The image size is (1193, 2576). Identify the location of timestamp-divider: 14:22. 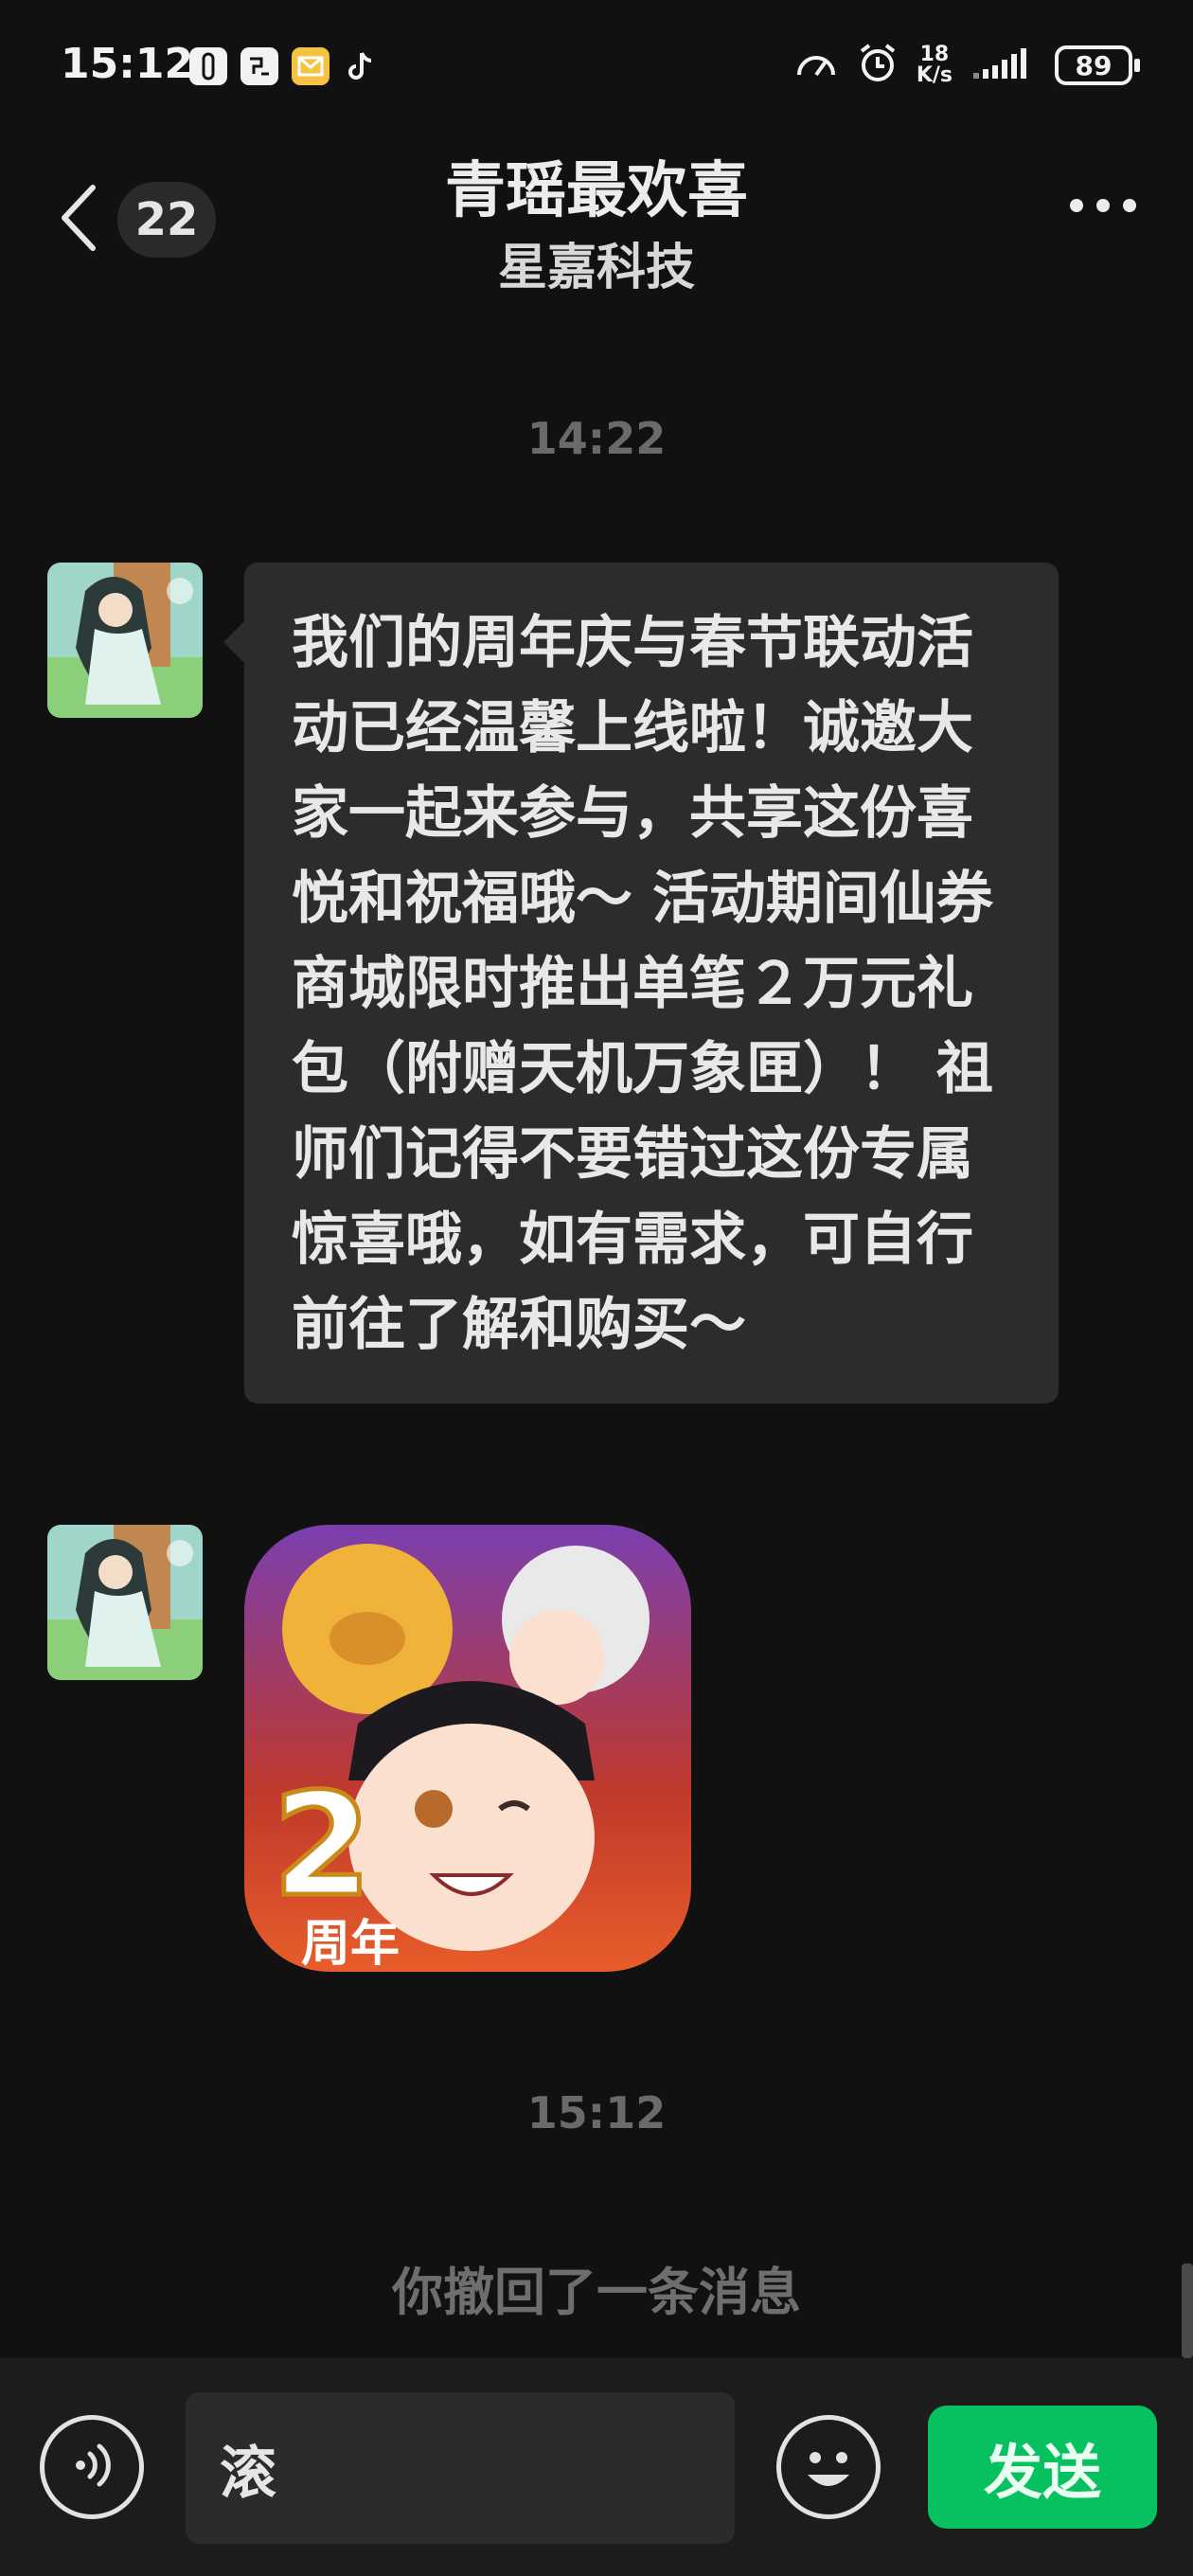
(596, 438).